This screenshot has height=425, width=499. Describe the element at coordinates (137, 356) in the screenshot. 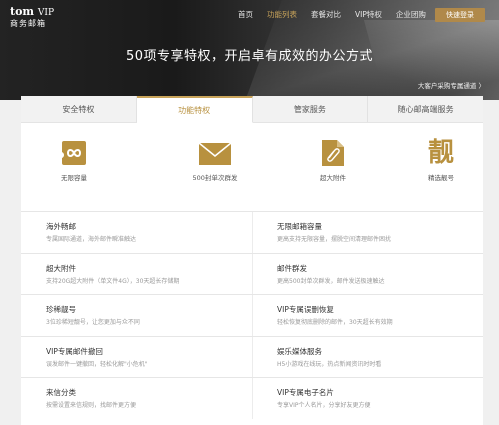

I see `list-item: VIP专属邮件撤回 误发邮件一键撤回，轻松化解"小危机"` at that location.